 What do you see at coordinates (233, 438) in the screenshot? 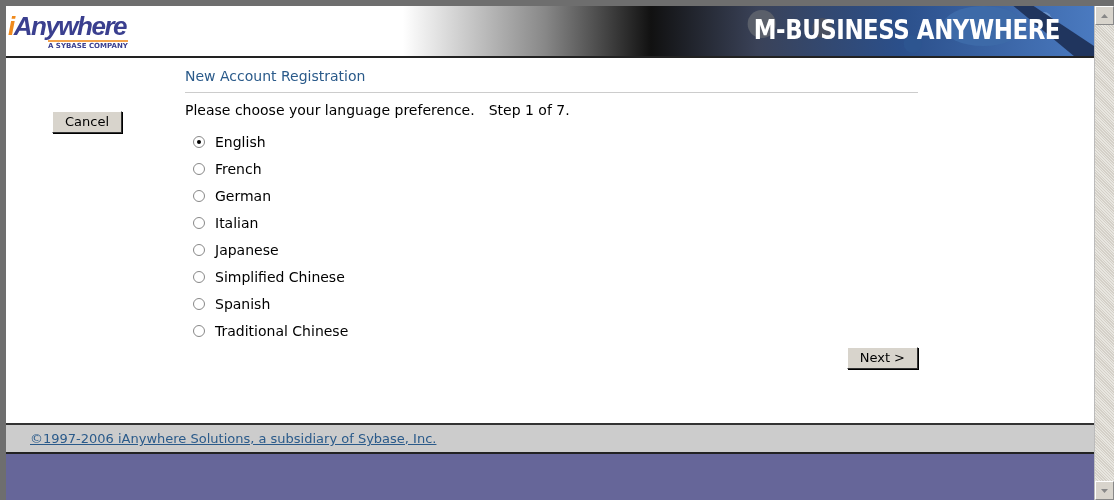
I see `copyright-link: ©1997-2006 iAnywhere Solutions, a subsidiary of Sybase, Inc.` at bounding box center [233, 438].